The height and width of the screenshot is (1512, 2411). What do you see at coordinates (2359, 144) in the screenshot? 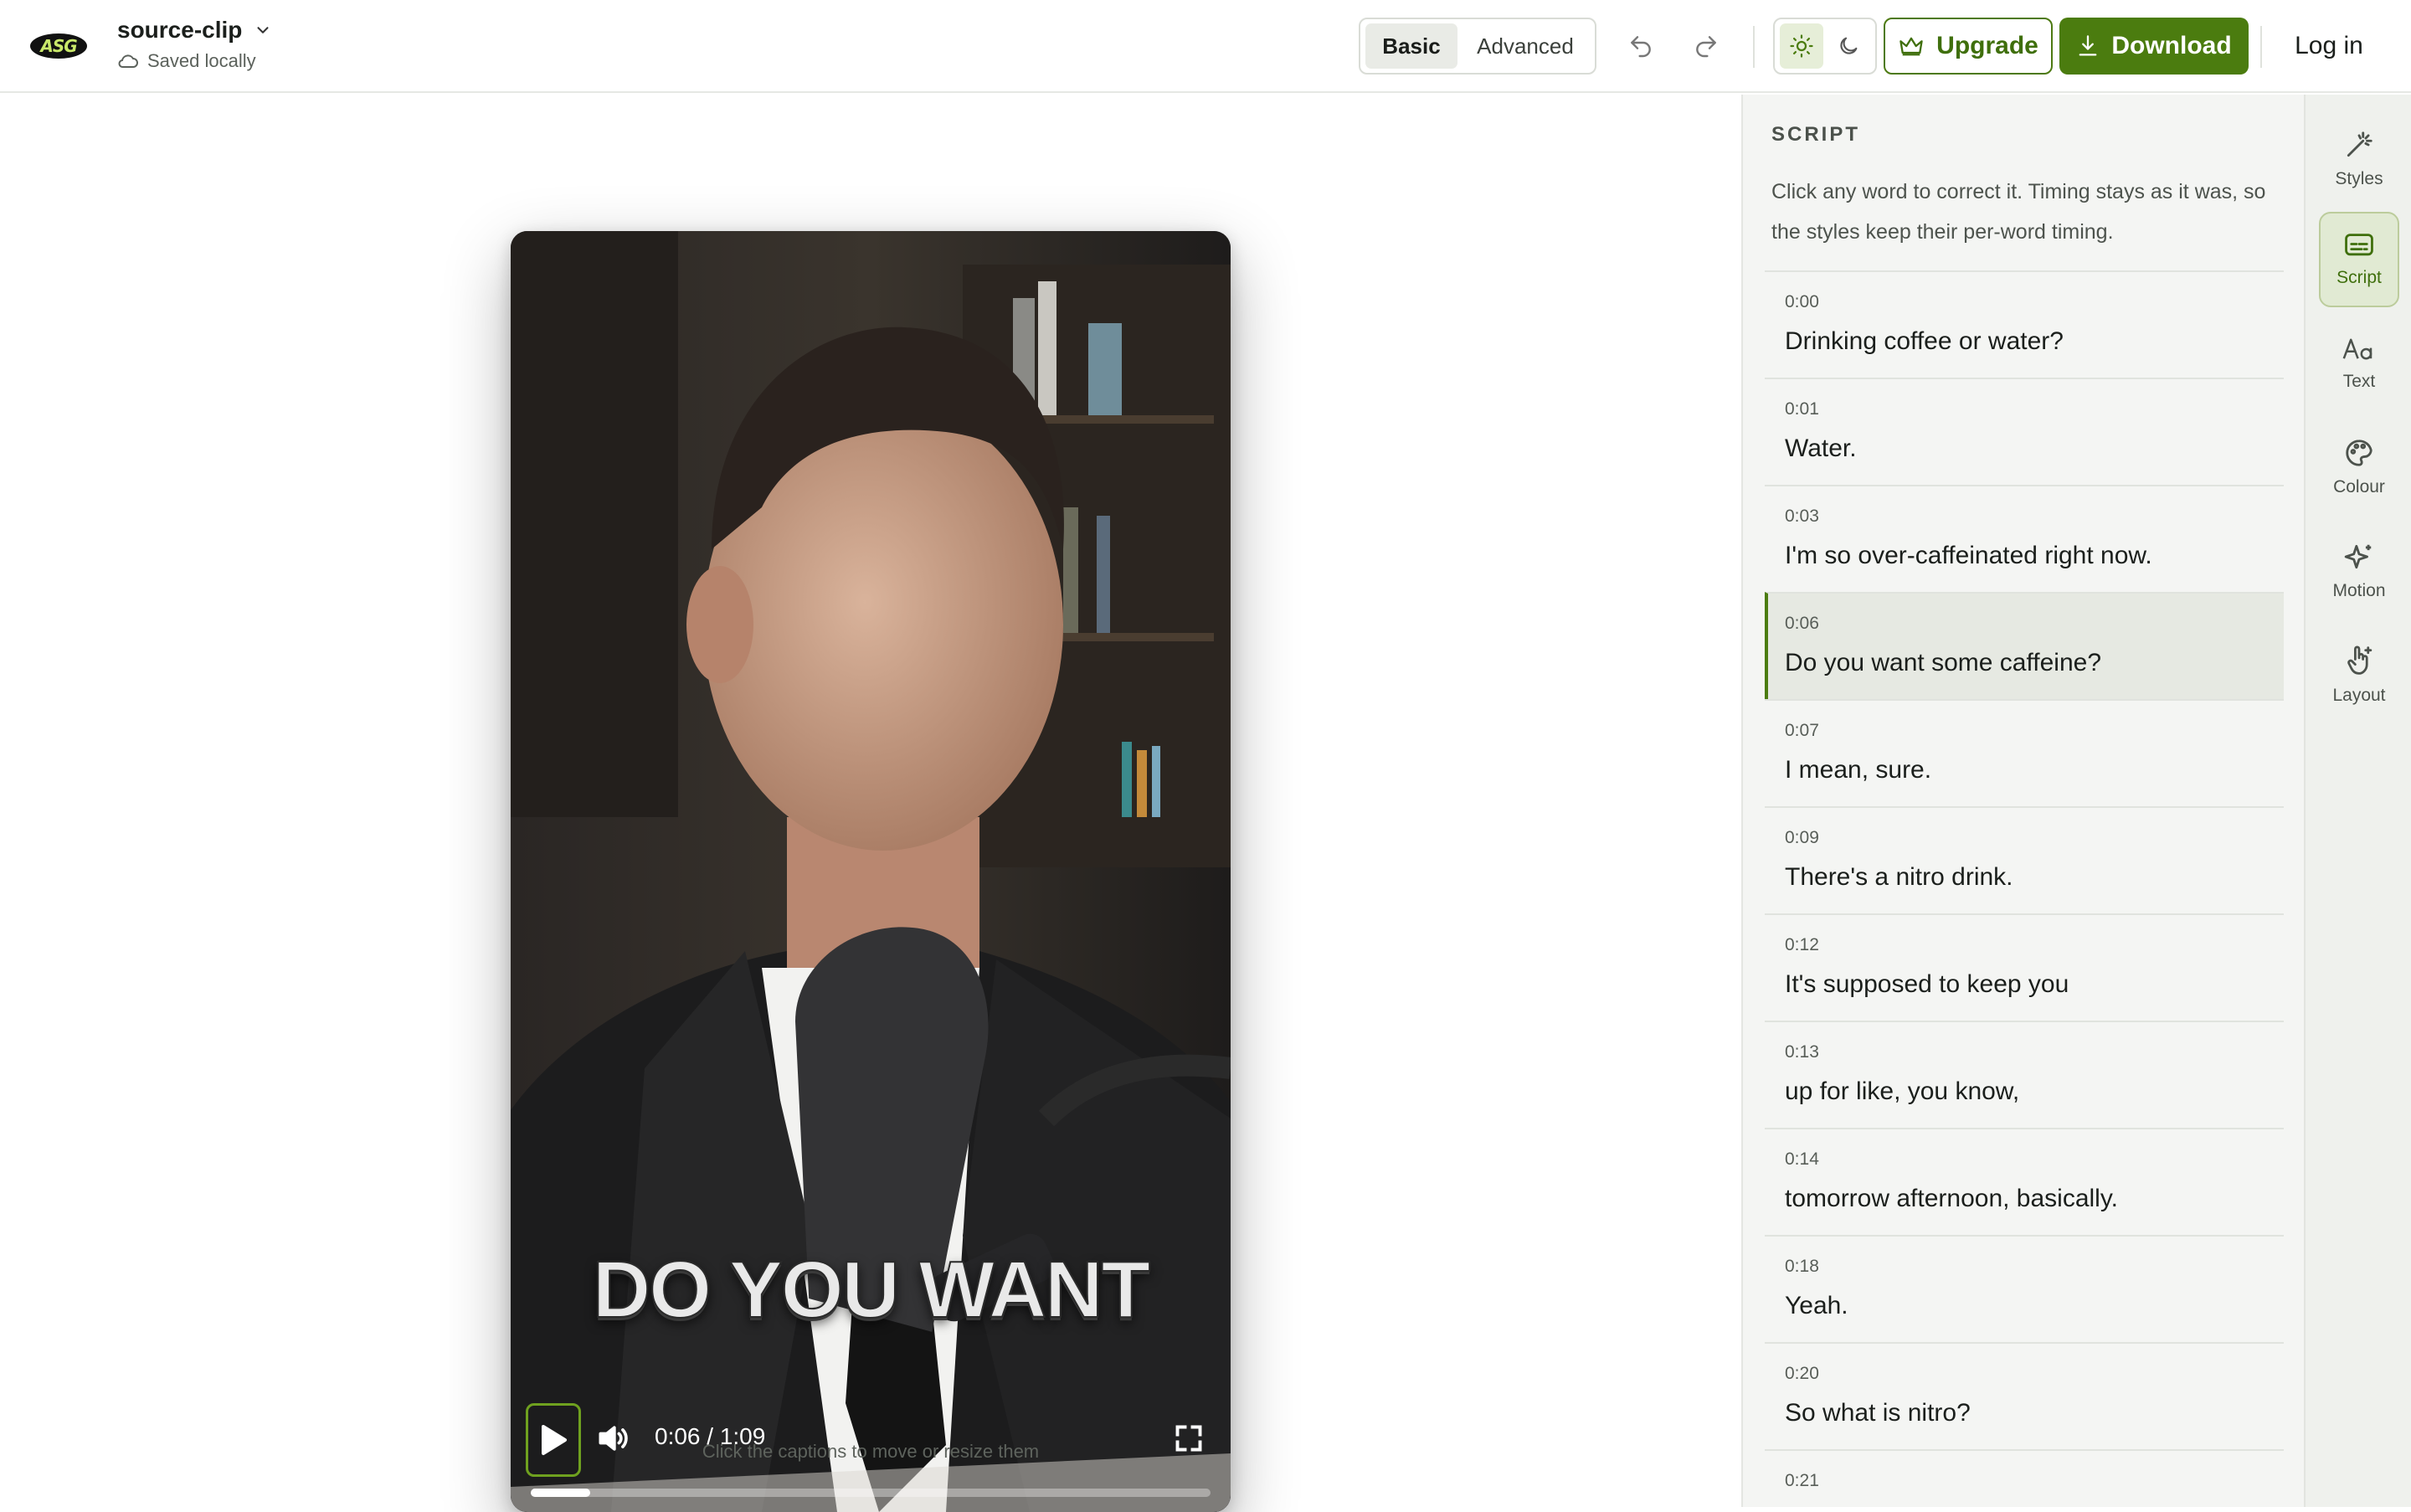
I see `magic-wand-icon` at bounding box center [2359, 144].